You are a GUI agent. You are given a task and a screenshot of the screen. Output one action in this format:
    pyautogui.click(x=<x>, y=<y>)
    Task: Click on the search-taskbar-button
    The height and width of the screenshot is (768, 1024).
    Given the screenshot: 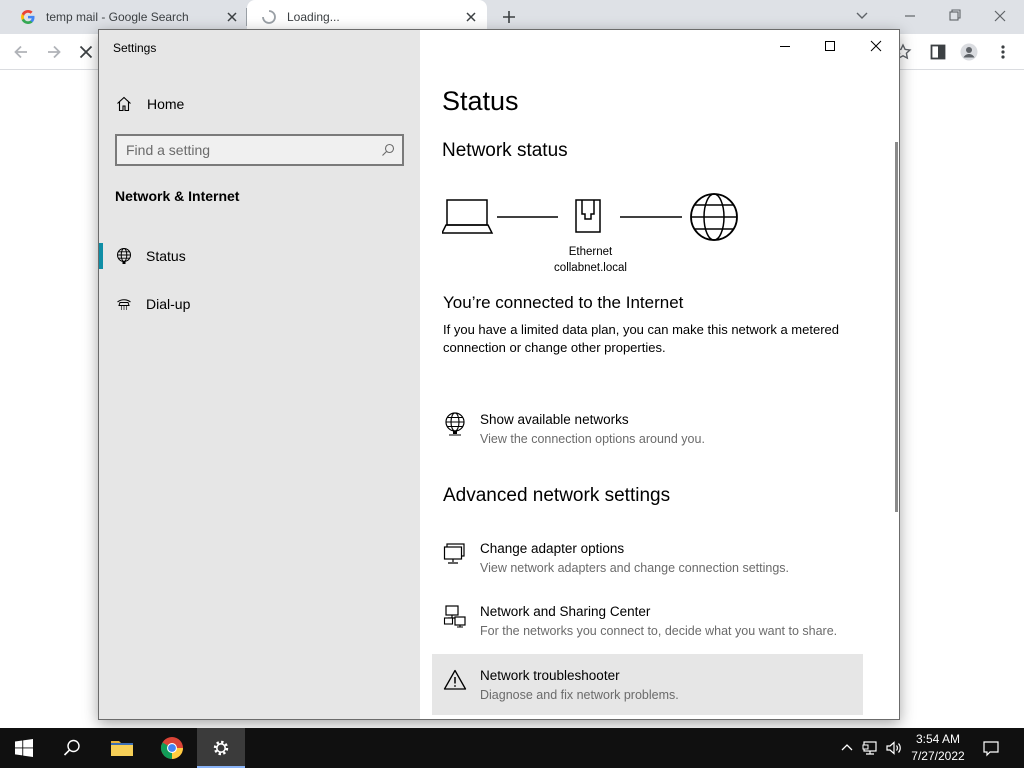 What is the action you would take?
    pyautogui.click(x=72, y=748)
    